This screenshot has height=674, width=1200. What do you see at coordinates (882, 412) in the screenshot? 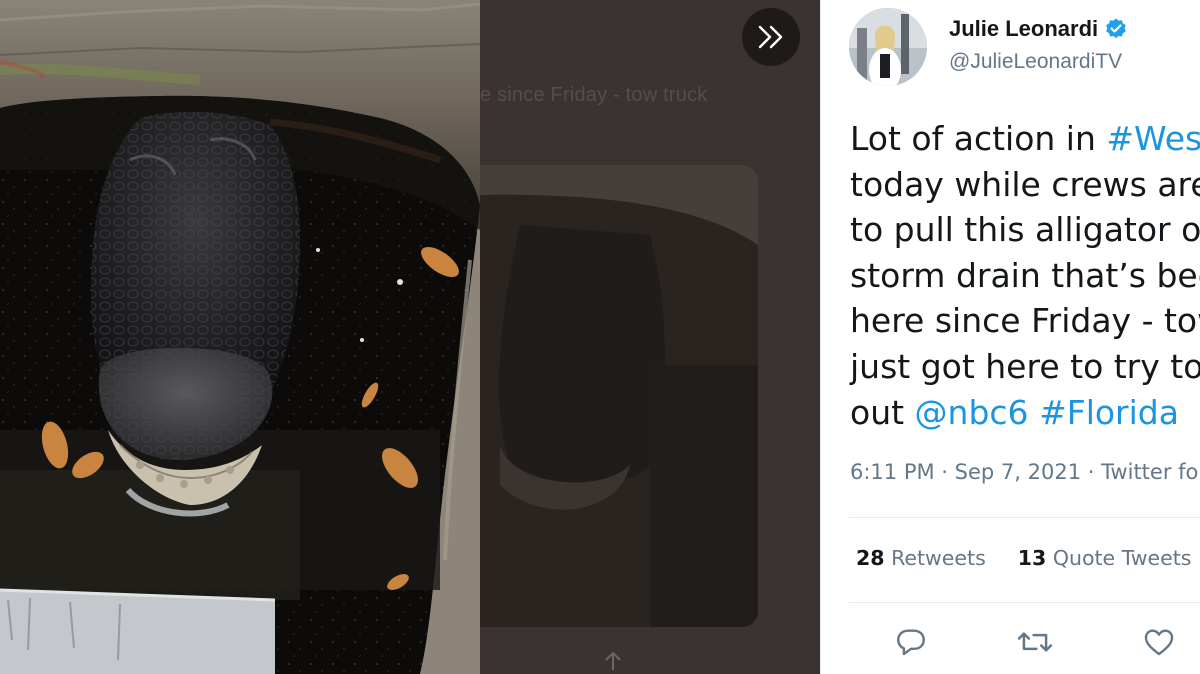
I see `tweet-text-segment: out` at bounding box center [882, 412].